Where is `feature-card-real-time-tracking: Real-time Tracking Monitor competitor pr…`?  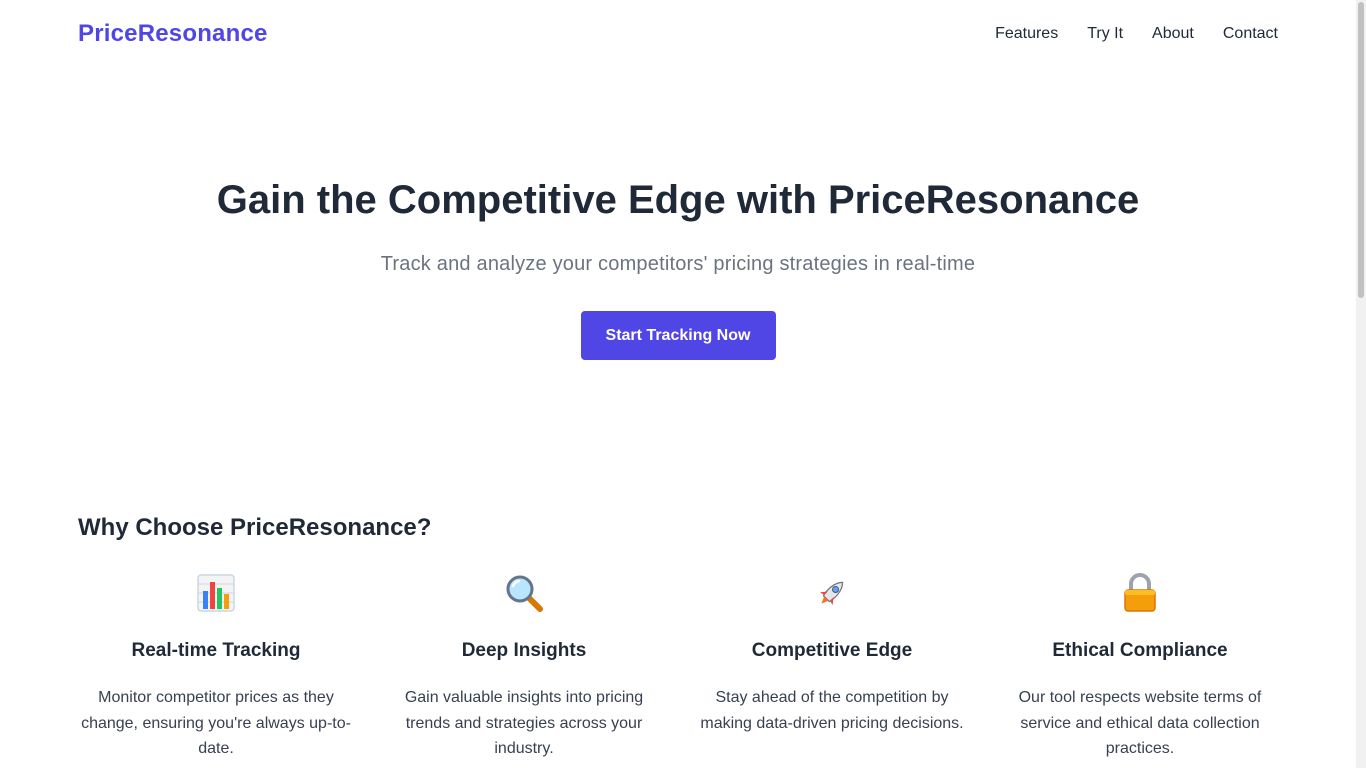
feature-card-real-time-tracking: Real-time Tracking Monitor competitor pr… is located at coordinates (216, 666).